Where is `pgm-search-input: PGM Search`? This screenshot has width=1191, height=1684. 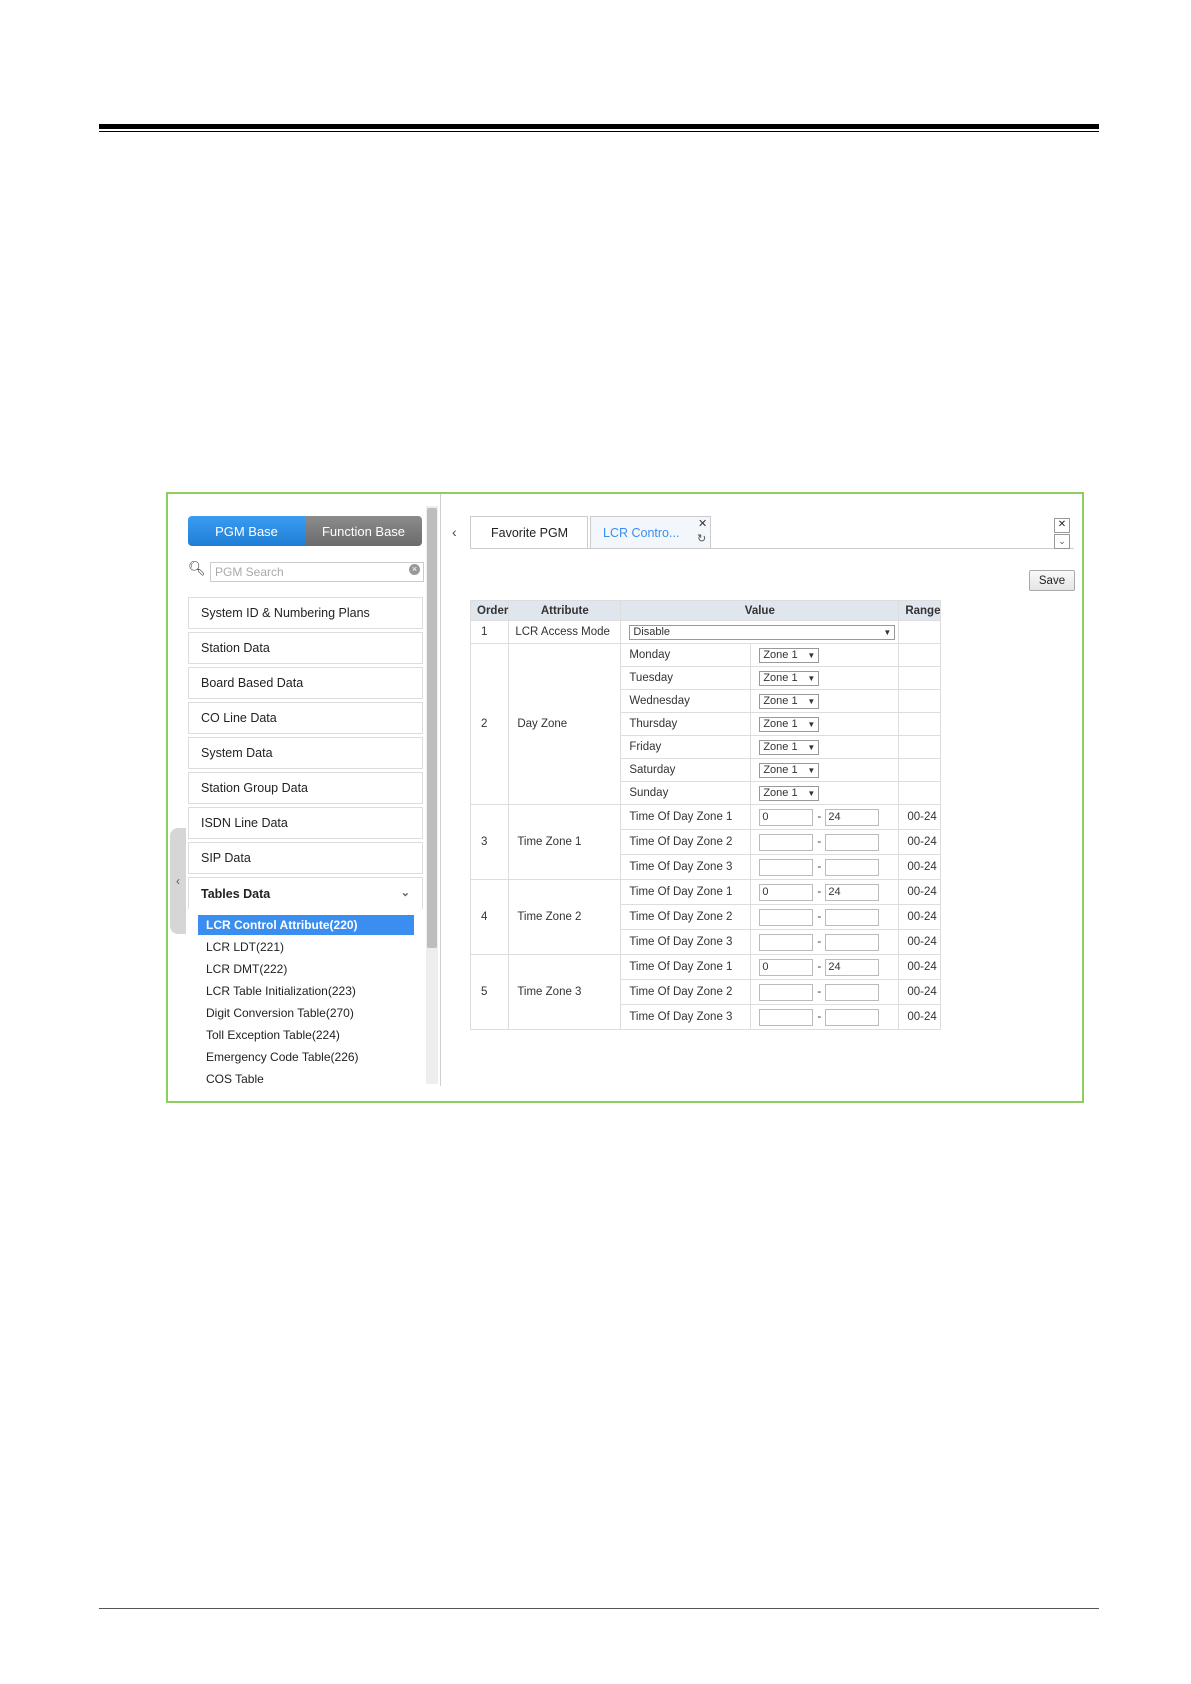 pgm-search-input: PGM Search is located at coordinates (317, 572).